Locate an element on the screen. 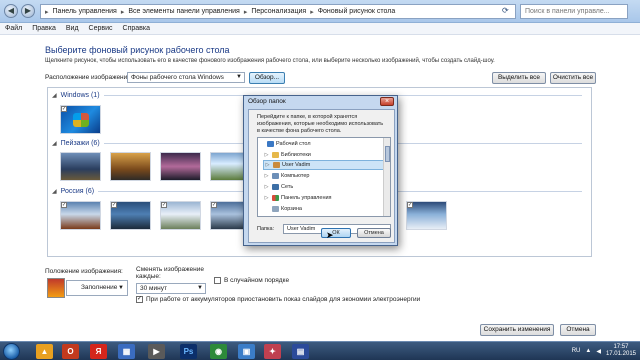 The image size is (640, 360). folder-label: Папка: is located at coordinates (266, 229).